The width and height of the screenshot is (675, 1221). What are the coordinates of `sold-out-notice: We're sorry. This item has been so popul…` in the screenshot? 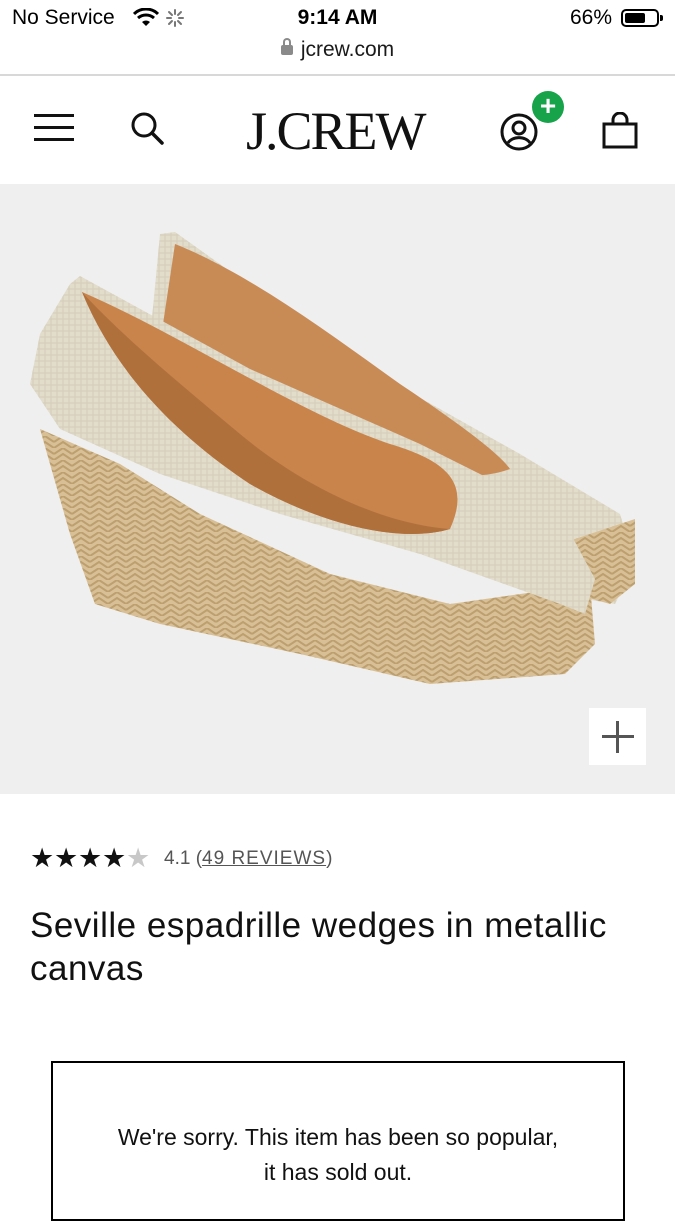 It's located at (338, 1141).